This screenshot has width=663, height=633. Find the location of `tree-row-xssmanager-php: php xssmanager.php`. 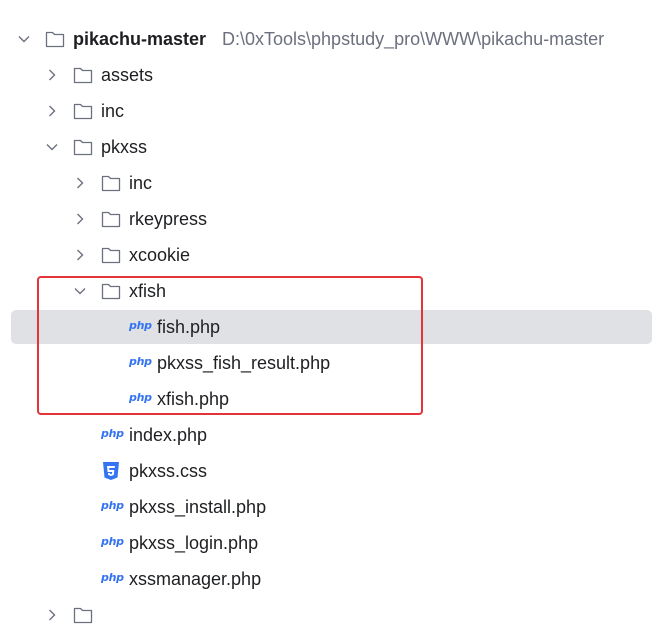

tree-row-xssmanager-php: php xssmanager.php is located at coordinates (331, 579).